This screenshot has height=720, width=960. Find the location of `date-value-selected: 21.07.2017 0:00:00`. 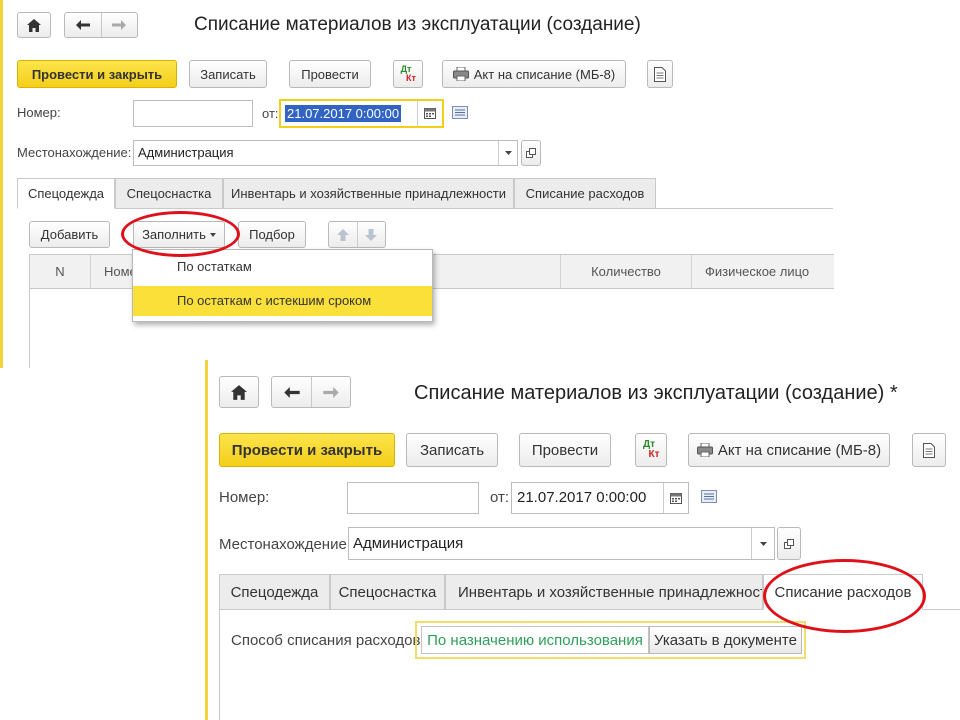

date-value-selected: 21.07.2017 0:00:00 is located at coordinates (343, 113).